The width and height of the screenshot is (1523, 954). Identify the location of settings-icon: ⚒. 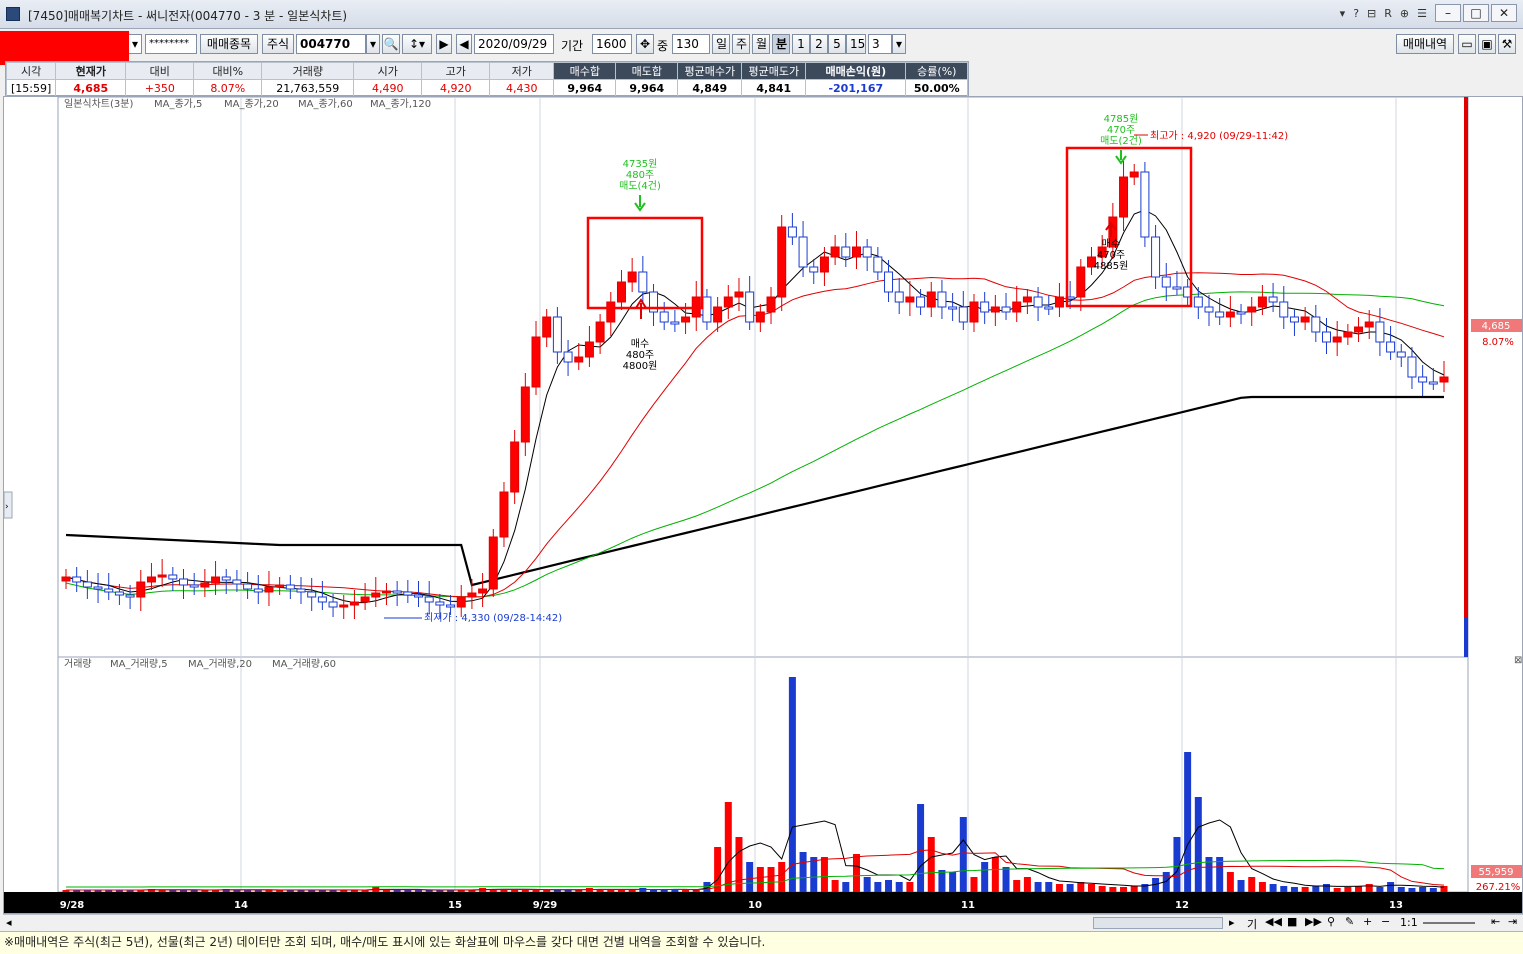
(1507, 44).